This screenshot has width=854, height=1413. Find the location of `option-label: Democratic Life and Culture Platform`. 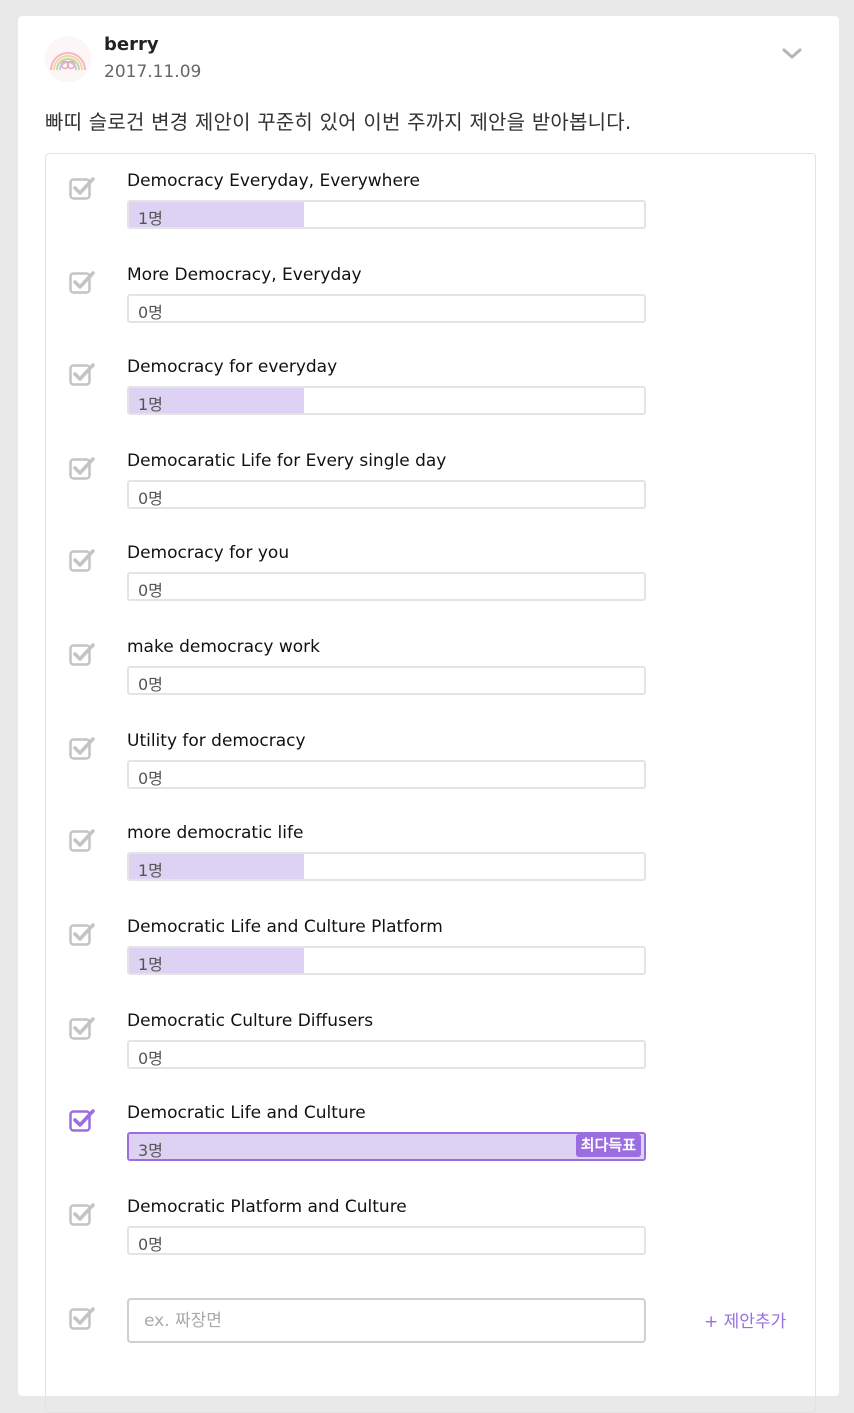

option-label: Democratic Life and Culture Platform is located at coordinates (285, 927).